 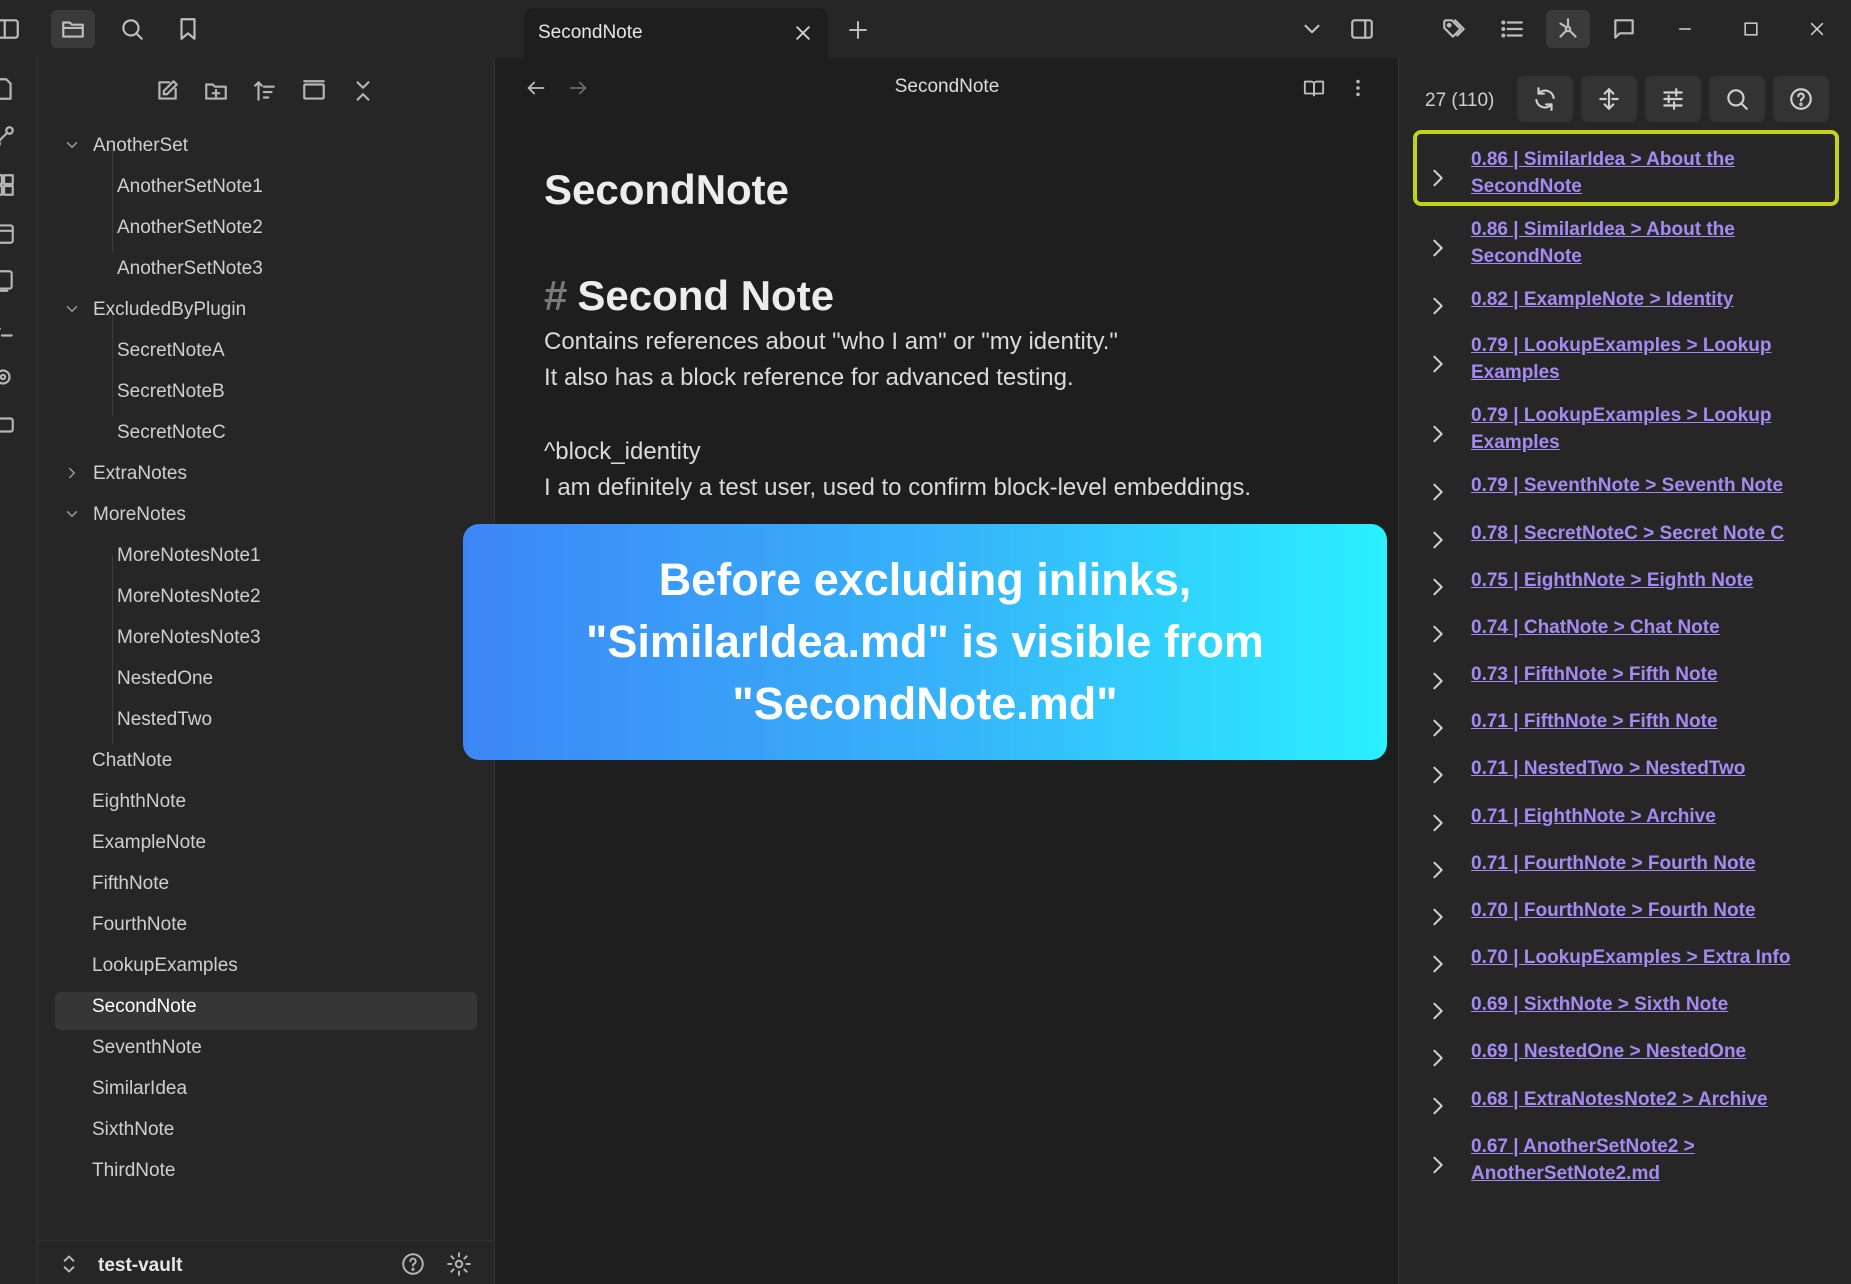 I want to click on result-item: 0.75 | EighthNote > Eighth Note, so click(x=1632, y=581).